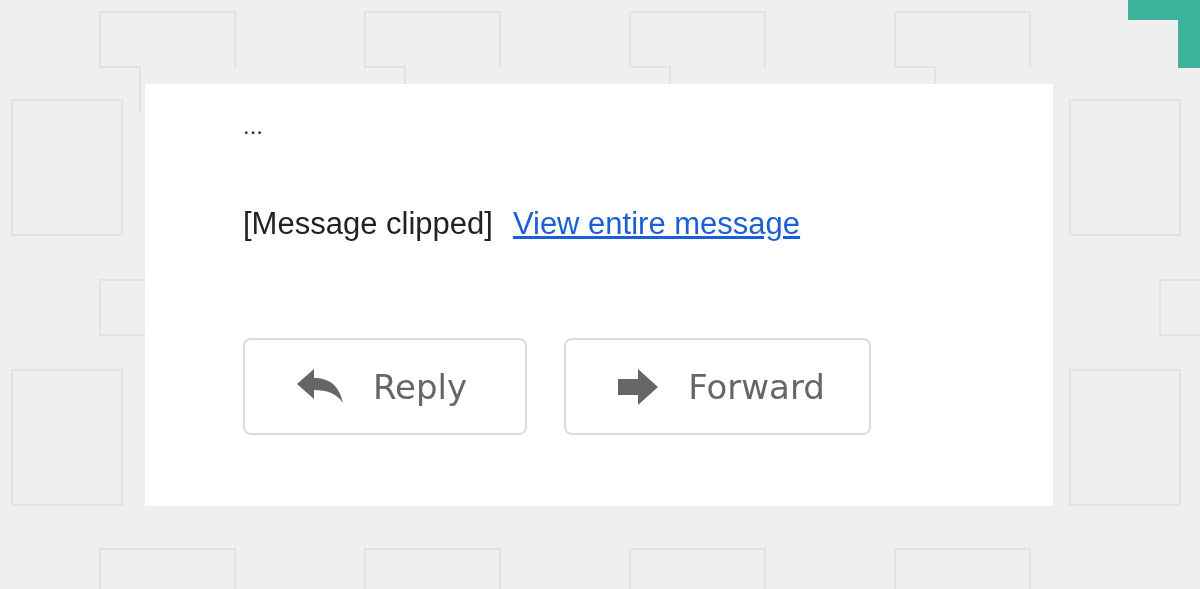 The width and height of the screenshot is (1200, 589). What do you see at coordinates (717, 386) in the screenshot?
I see `forward-button: Forward` at bounding box center [717, 386].